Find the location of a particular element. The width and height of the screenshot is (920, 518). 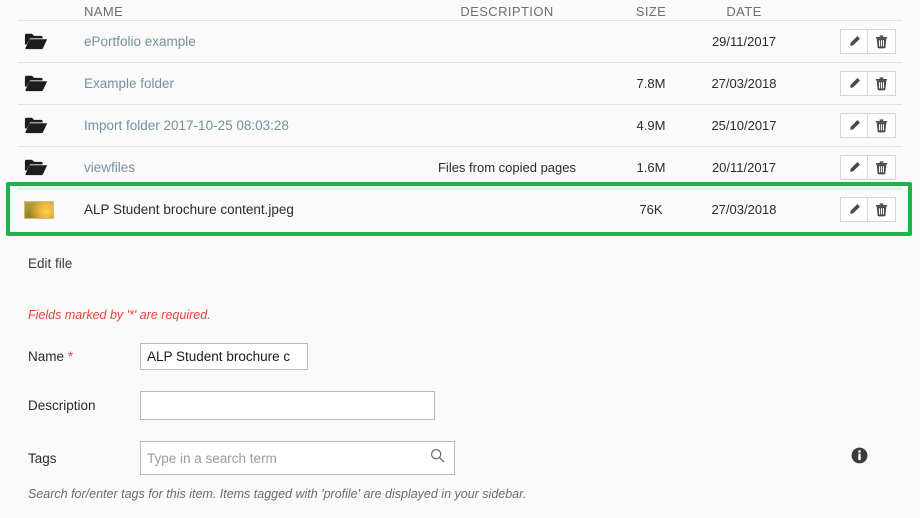

cell-size: 76K is located at coordinates (651, 209).